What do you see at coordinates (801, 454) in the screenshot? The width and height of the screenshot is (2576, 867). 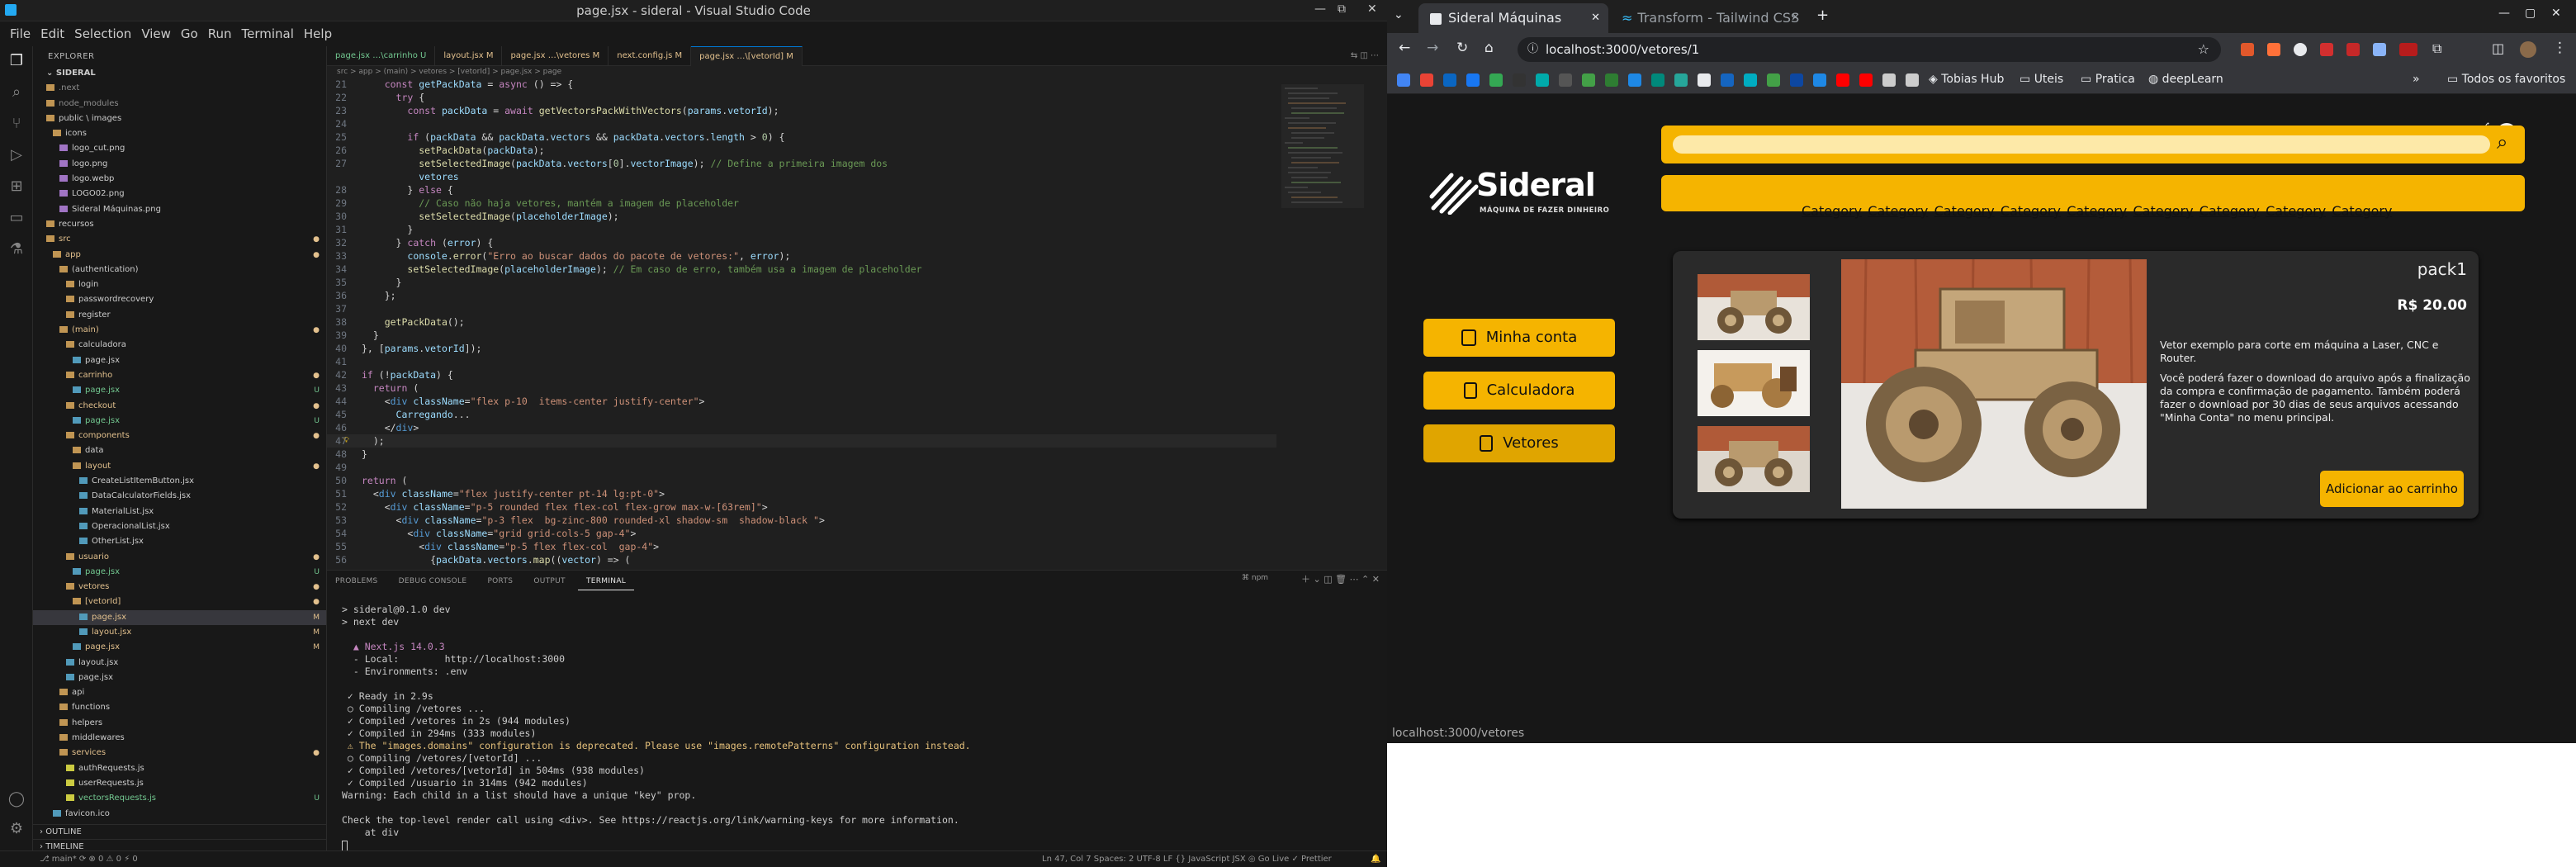 I see `code-line: 48}` at bounding box center [801, 454].